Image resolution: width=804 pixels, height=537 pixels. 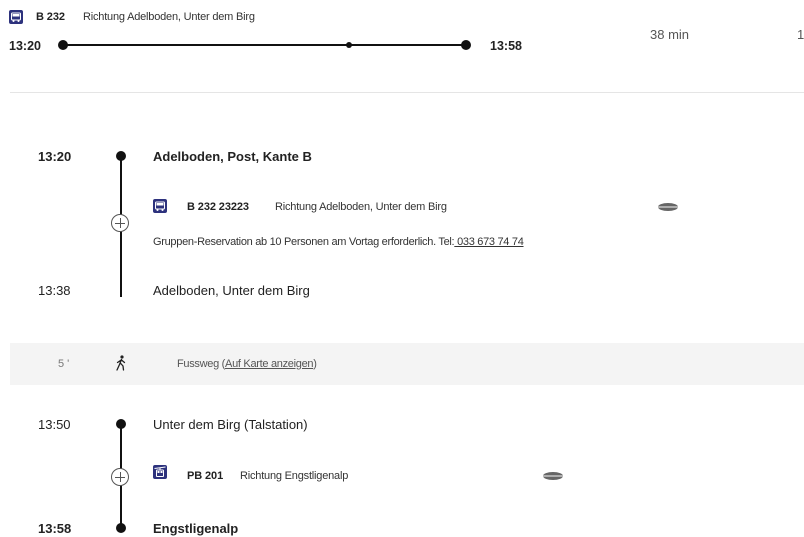 I want to click on summary-service-label: B 232, so click(x=50, y=17).